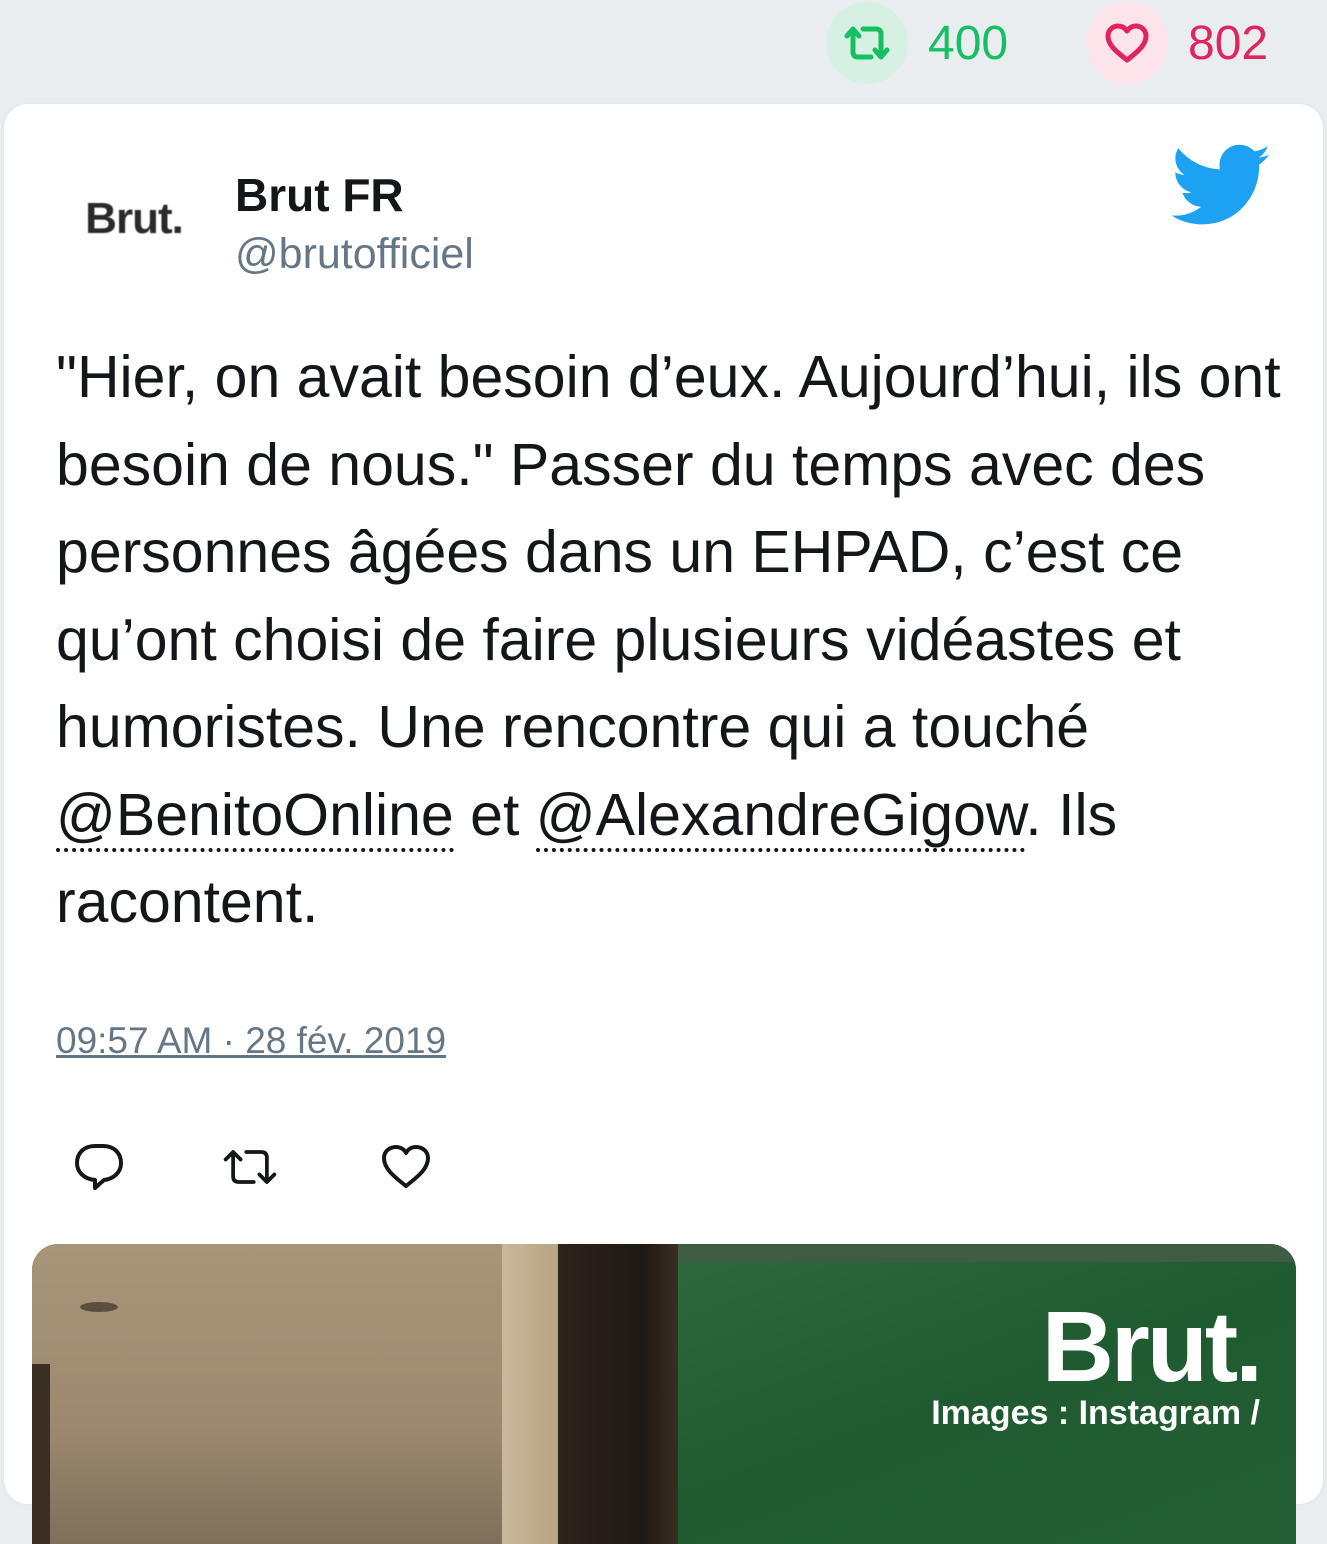 The image size is (1327, 1544). Describe the element at coordinates (319, 195) in the screenshot. I see `author-name: Brut FR` at that location.